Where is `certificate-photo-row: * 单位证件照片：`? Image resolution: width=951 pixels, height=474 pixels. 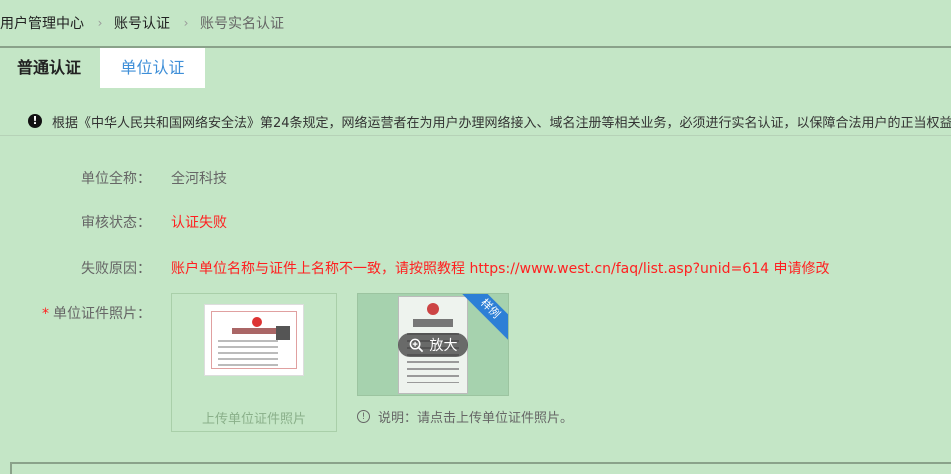 certificate-photo-row: * 单位证件照片： is located at coordinates (75, 313).